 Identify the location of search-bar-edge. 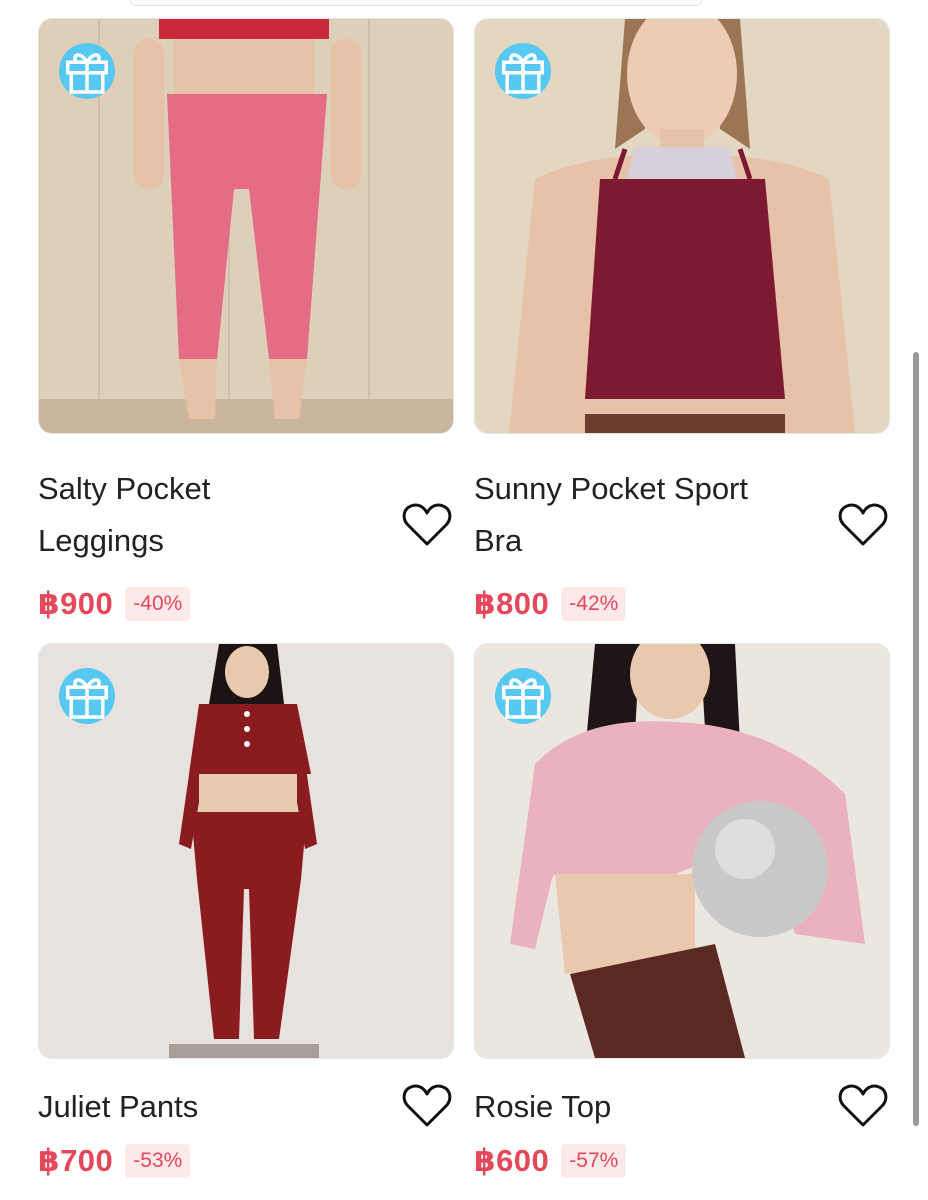
(416, 3).